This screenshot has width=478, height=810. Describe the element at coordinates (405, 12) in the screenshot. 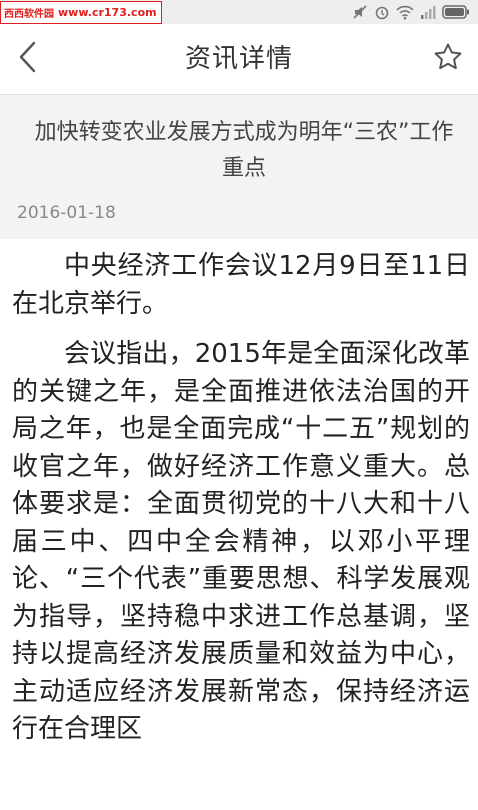

I see `wifi-icon` at that location.